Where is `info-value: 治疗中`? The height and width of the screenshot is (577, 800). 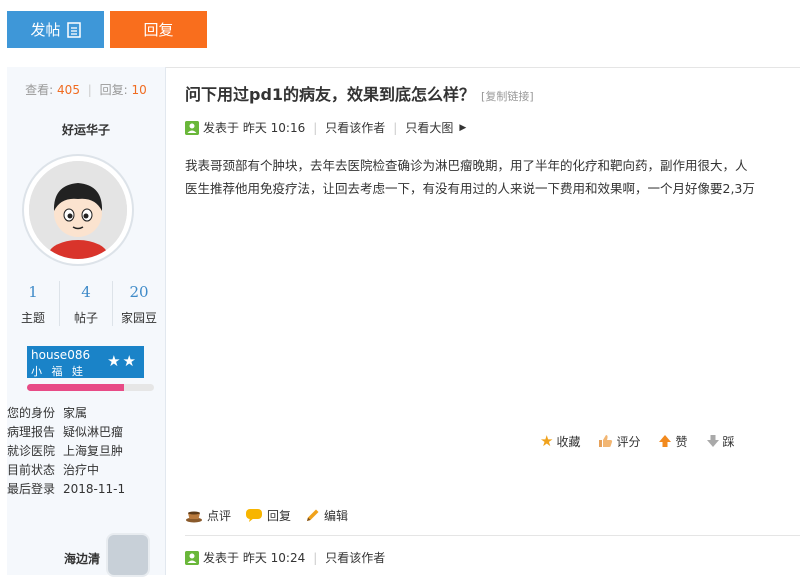 info-value: 治疗中 is located at coordinates (81, 470).